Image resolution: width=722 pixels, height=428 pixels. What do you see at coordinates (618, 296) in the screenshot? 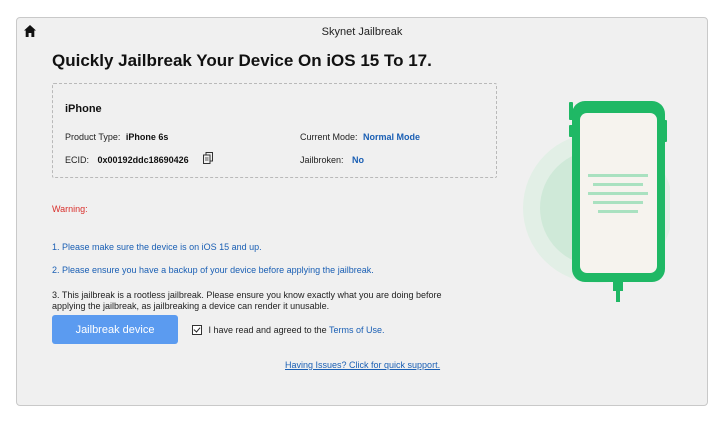
I see `phone-cable` at bounding box center [618, 296].